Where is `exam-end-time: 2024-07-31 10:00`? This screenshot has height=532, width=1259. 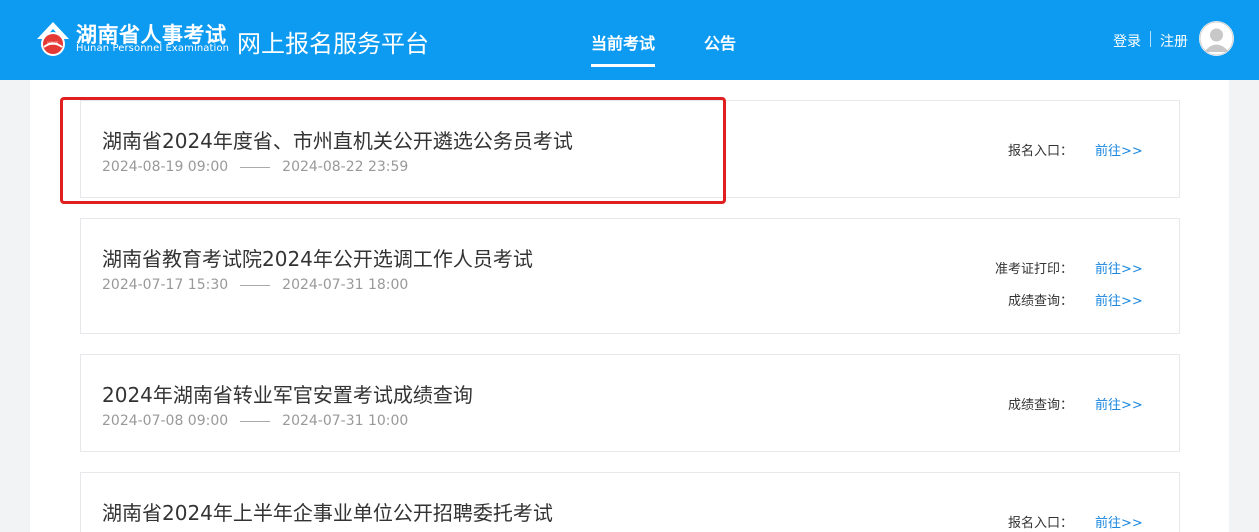 exam-end-time: 2024-07-31 10:00 is located at coordinates (345, 421).